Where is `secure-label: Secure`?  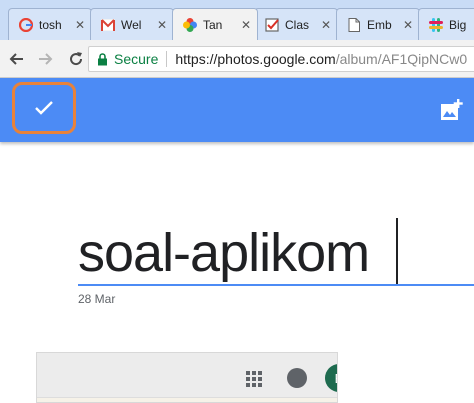
secure-label: Secure is located at coordinates (136, 59).